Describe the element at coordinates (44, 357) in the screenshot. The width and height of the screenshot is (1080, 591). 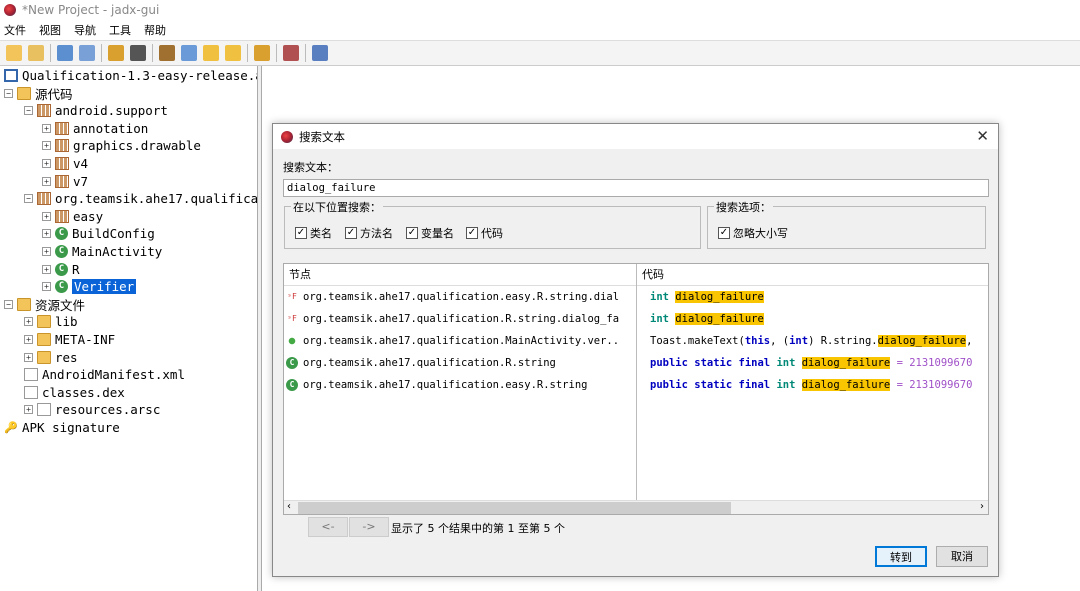
I see `folder-icon` at that location.